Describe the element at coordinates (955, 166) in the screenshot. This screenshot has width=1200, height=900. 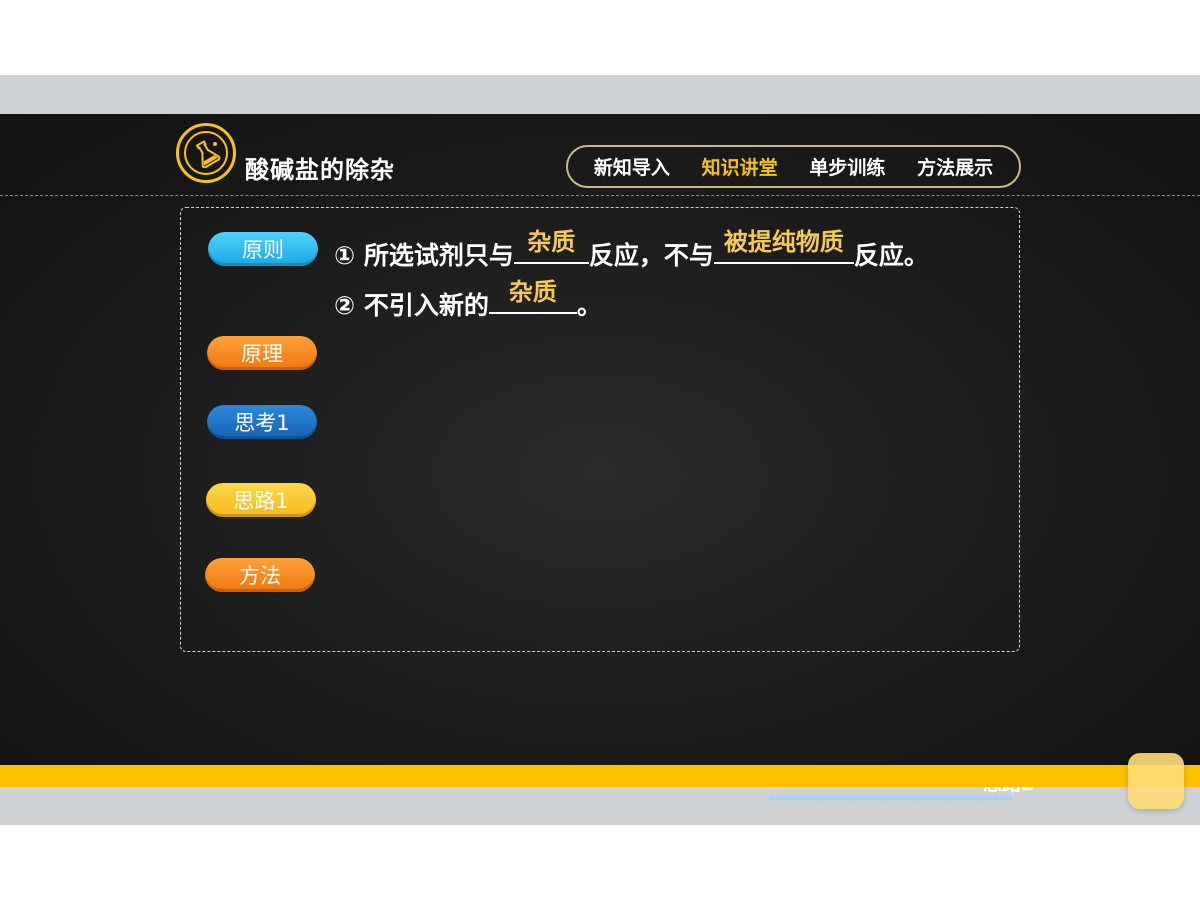
I see `nav-tab-methods: 方法展示` at that location.